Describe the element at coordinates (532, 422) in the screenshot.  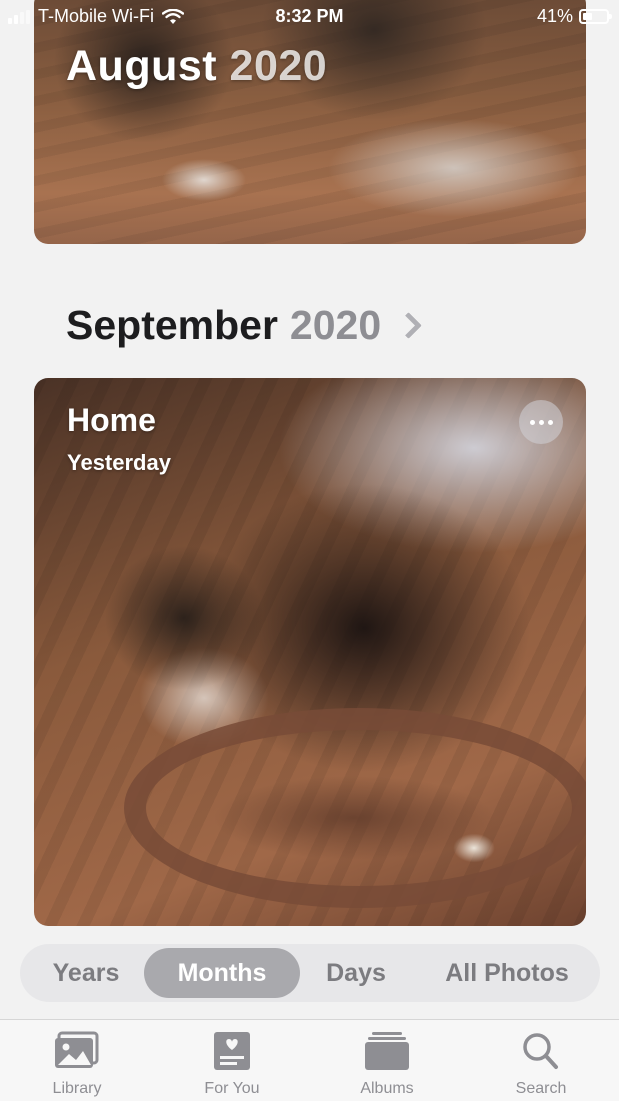
I see `ellipsis-icon` at that location.